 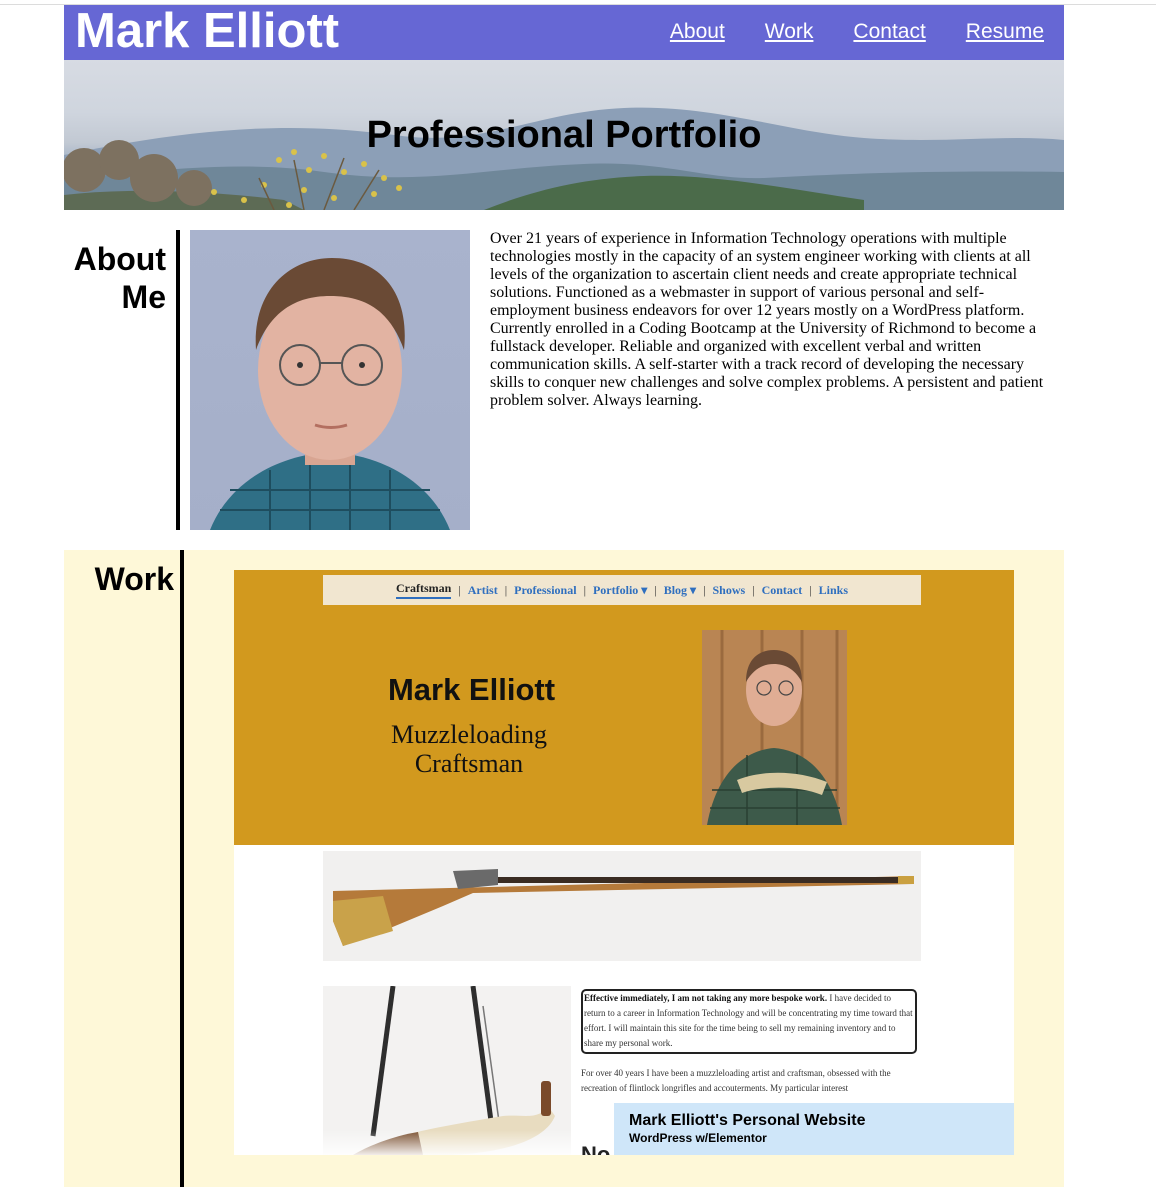 What do you see at coordinates (596, 1148) in the screenshot?
I see `screenshot-partial-heading: No` at bounding box center [596, 1148].